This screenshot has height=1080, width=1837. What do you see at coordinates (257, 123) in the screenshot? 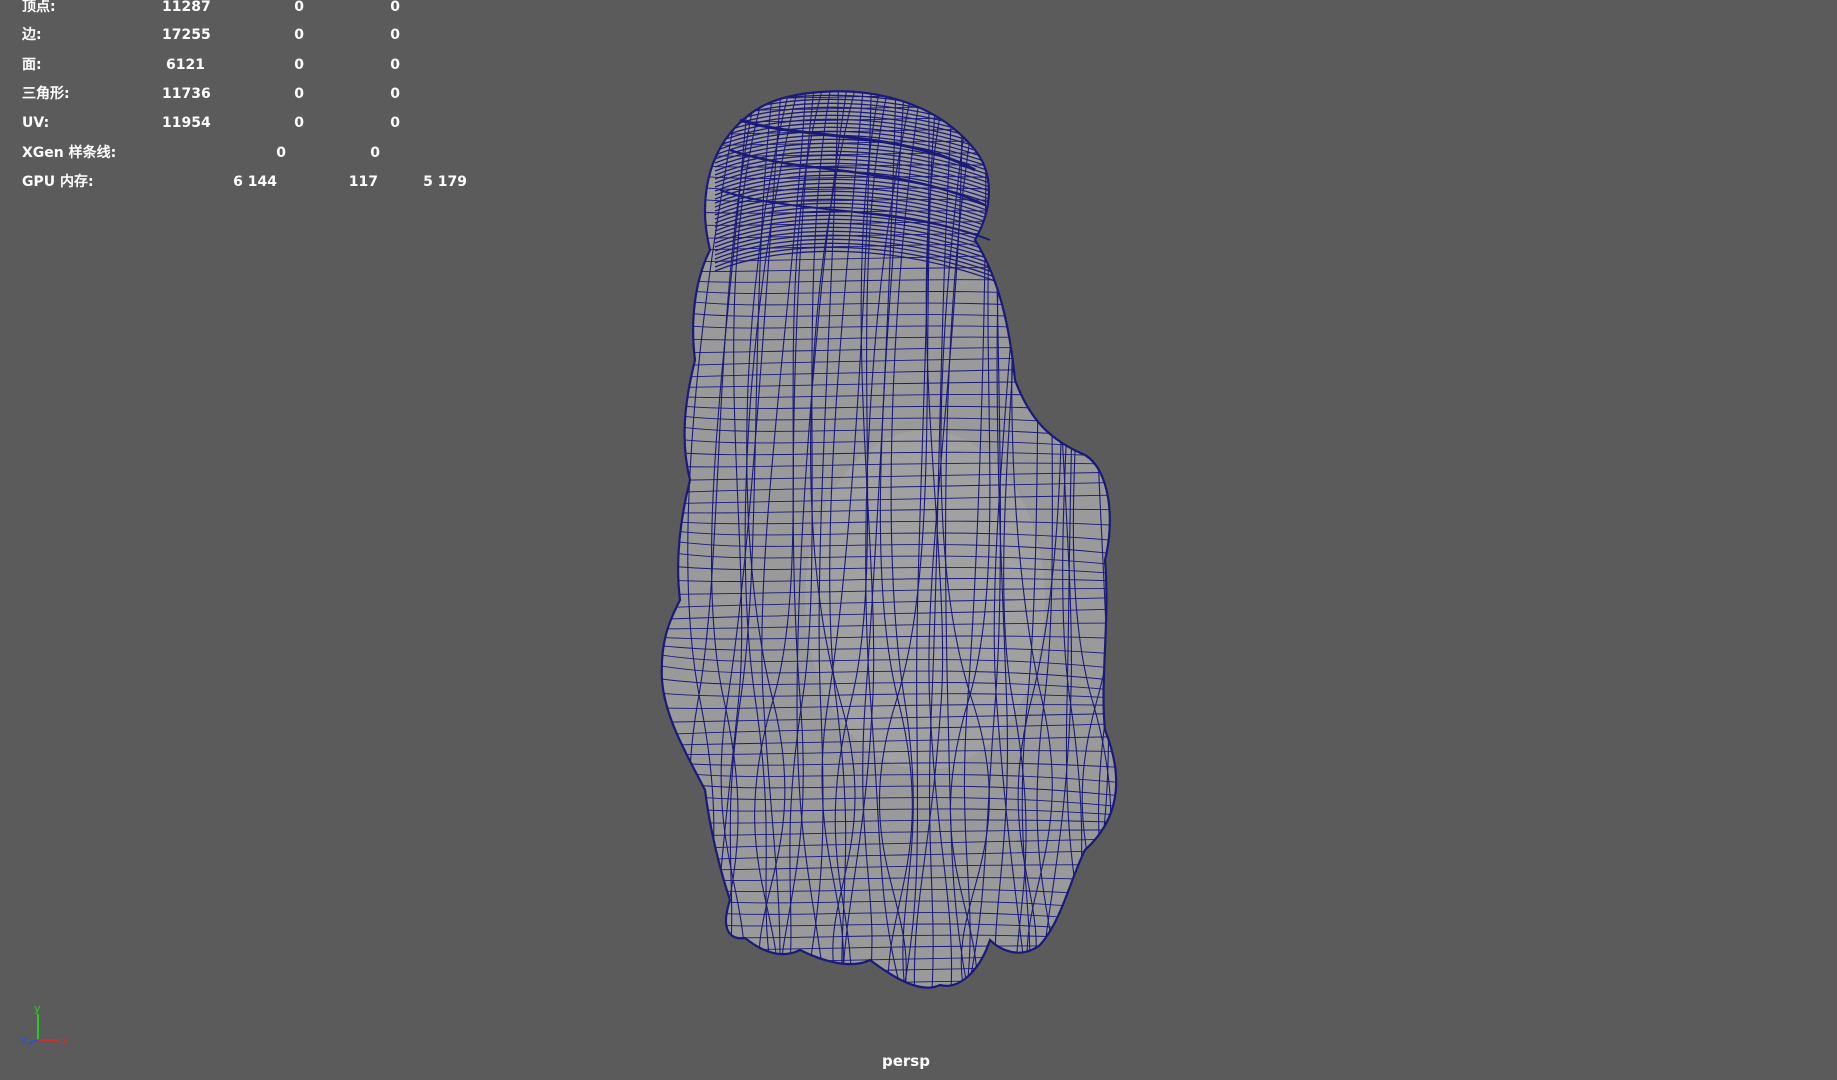
I see `hud-row: UV: 11954 0 0` at bounding box center [257, 123].